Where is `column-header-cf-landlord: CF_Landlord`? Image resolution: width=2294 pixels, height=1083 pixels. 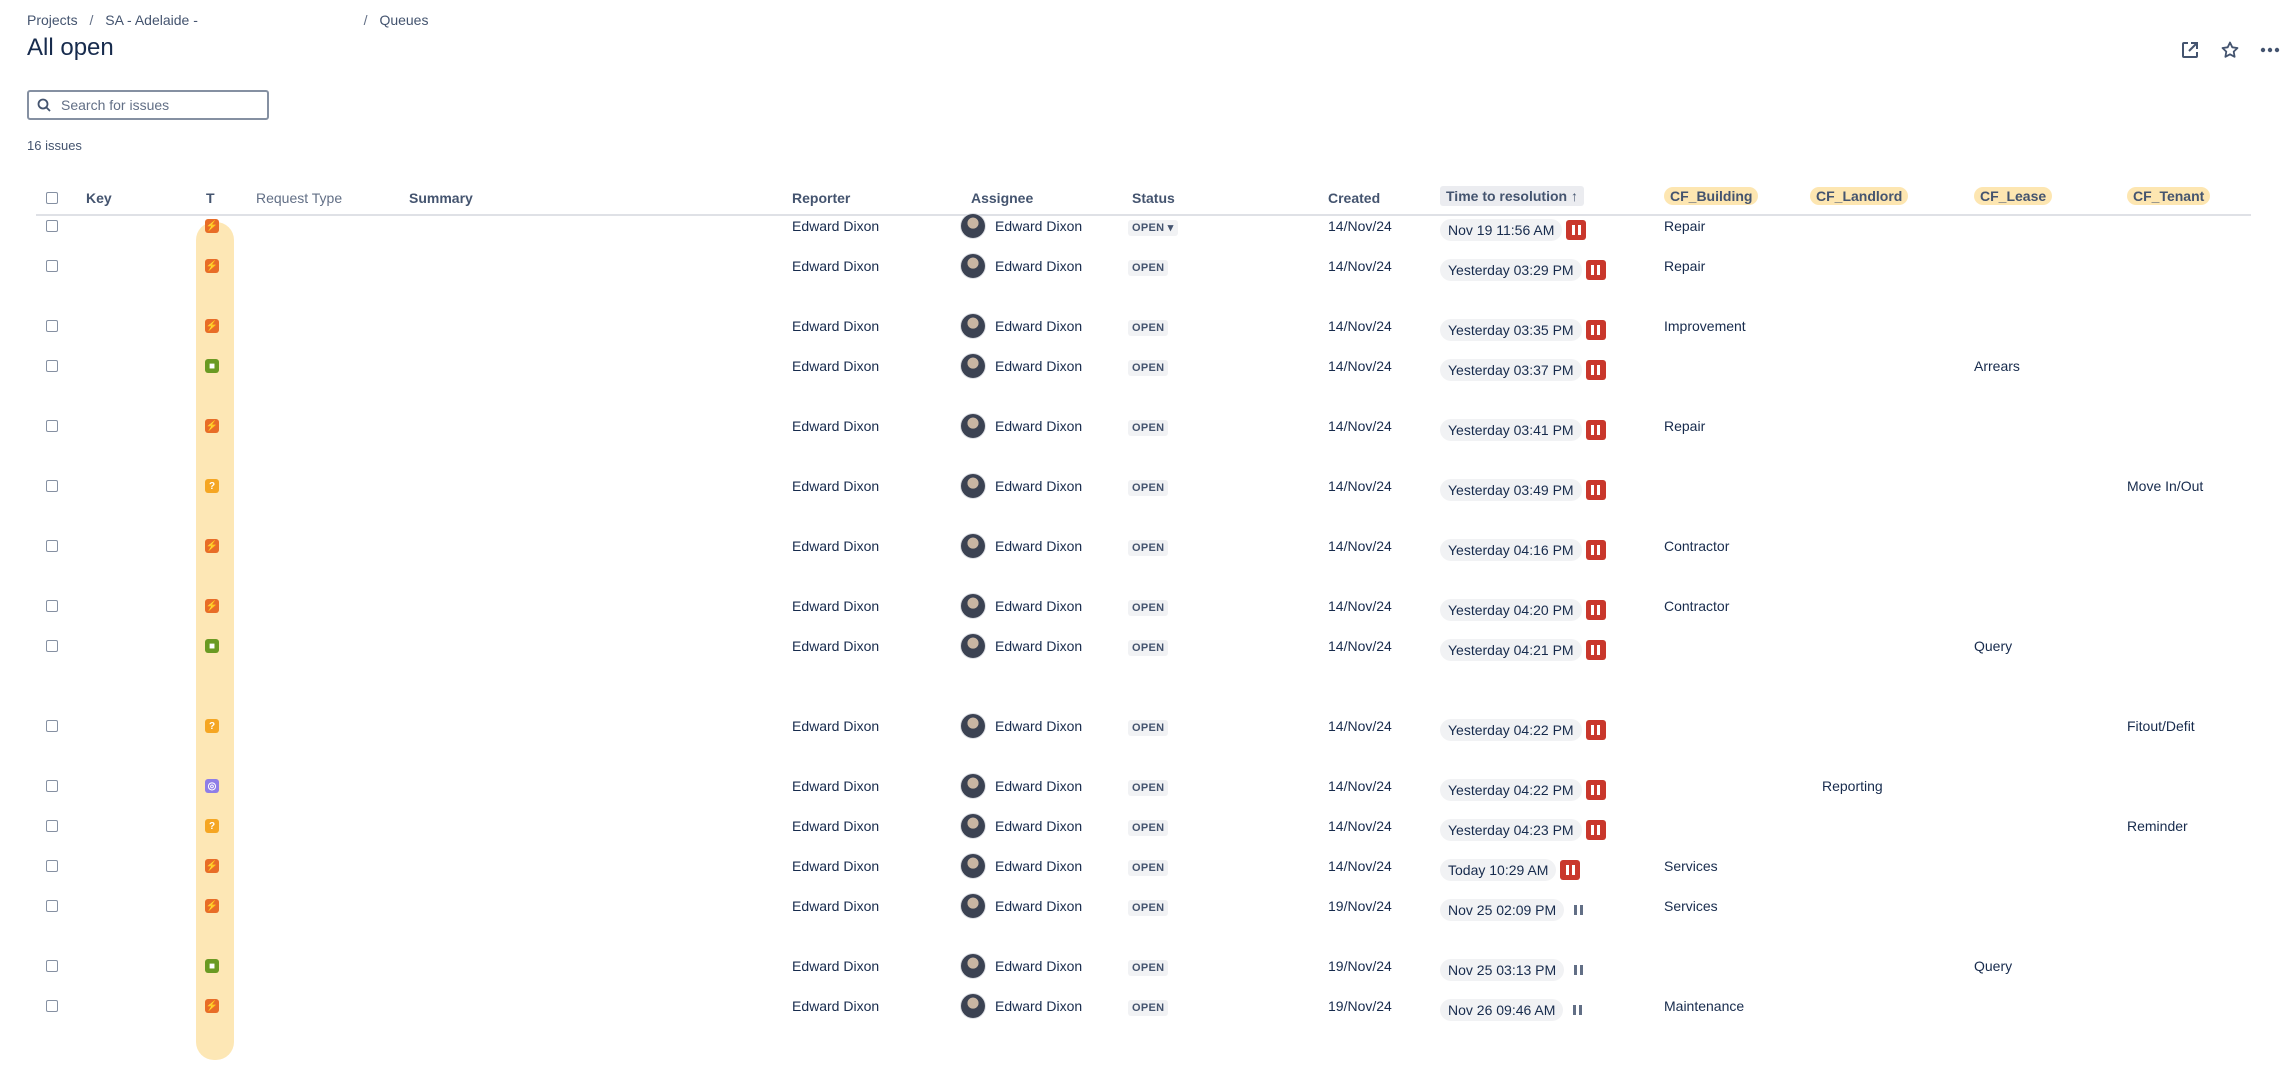 column-header-cf-landlord: CF_Landlord is located at coordinates (1859, 196).